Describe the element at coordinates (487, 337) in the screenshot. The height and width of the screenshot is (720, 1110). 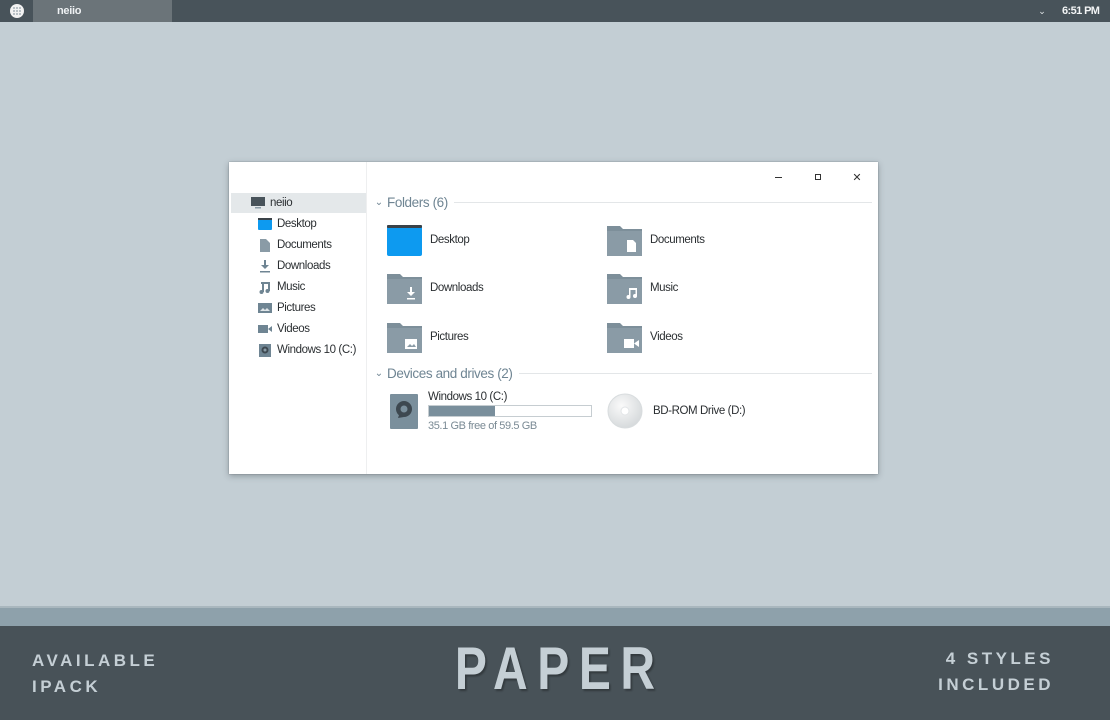
I see `folder-pictures: Pictures` at that location.